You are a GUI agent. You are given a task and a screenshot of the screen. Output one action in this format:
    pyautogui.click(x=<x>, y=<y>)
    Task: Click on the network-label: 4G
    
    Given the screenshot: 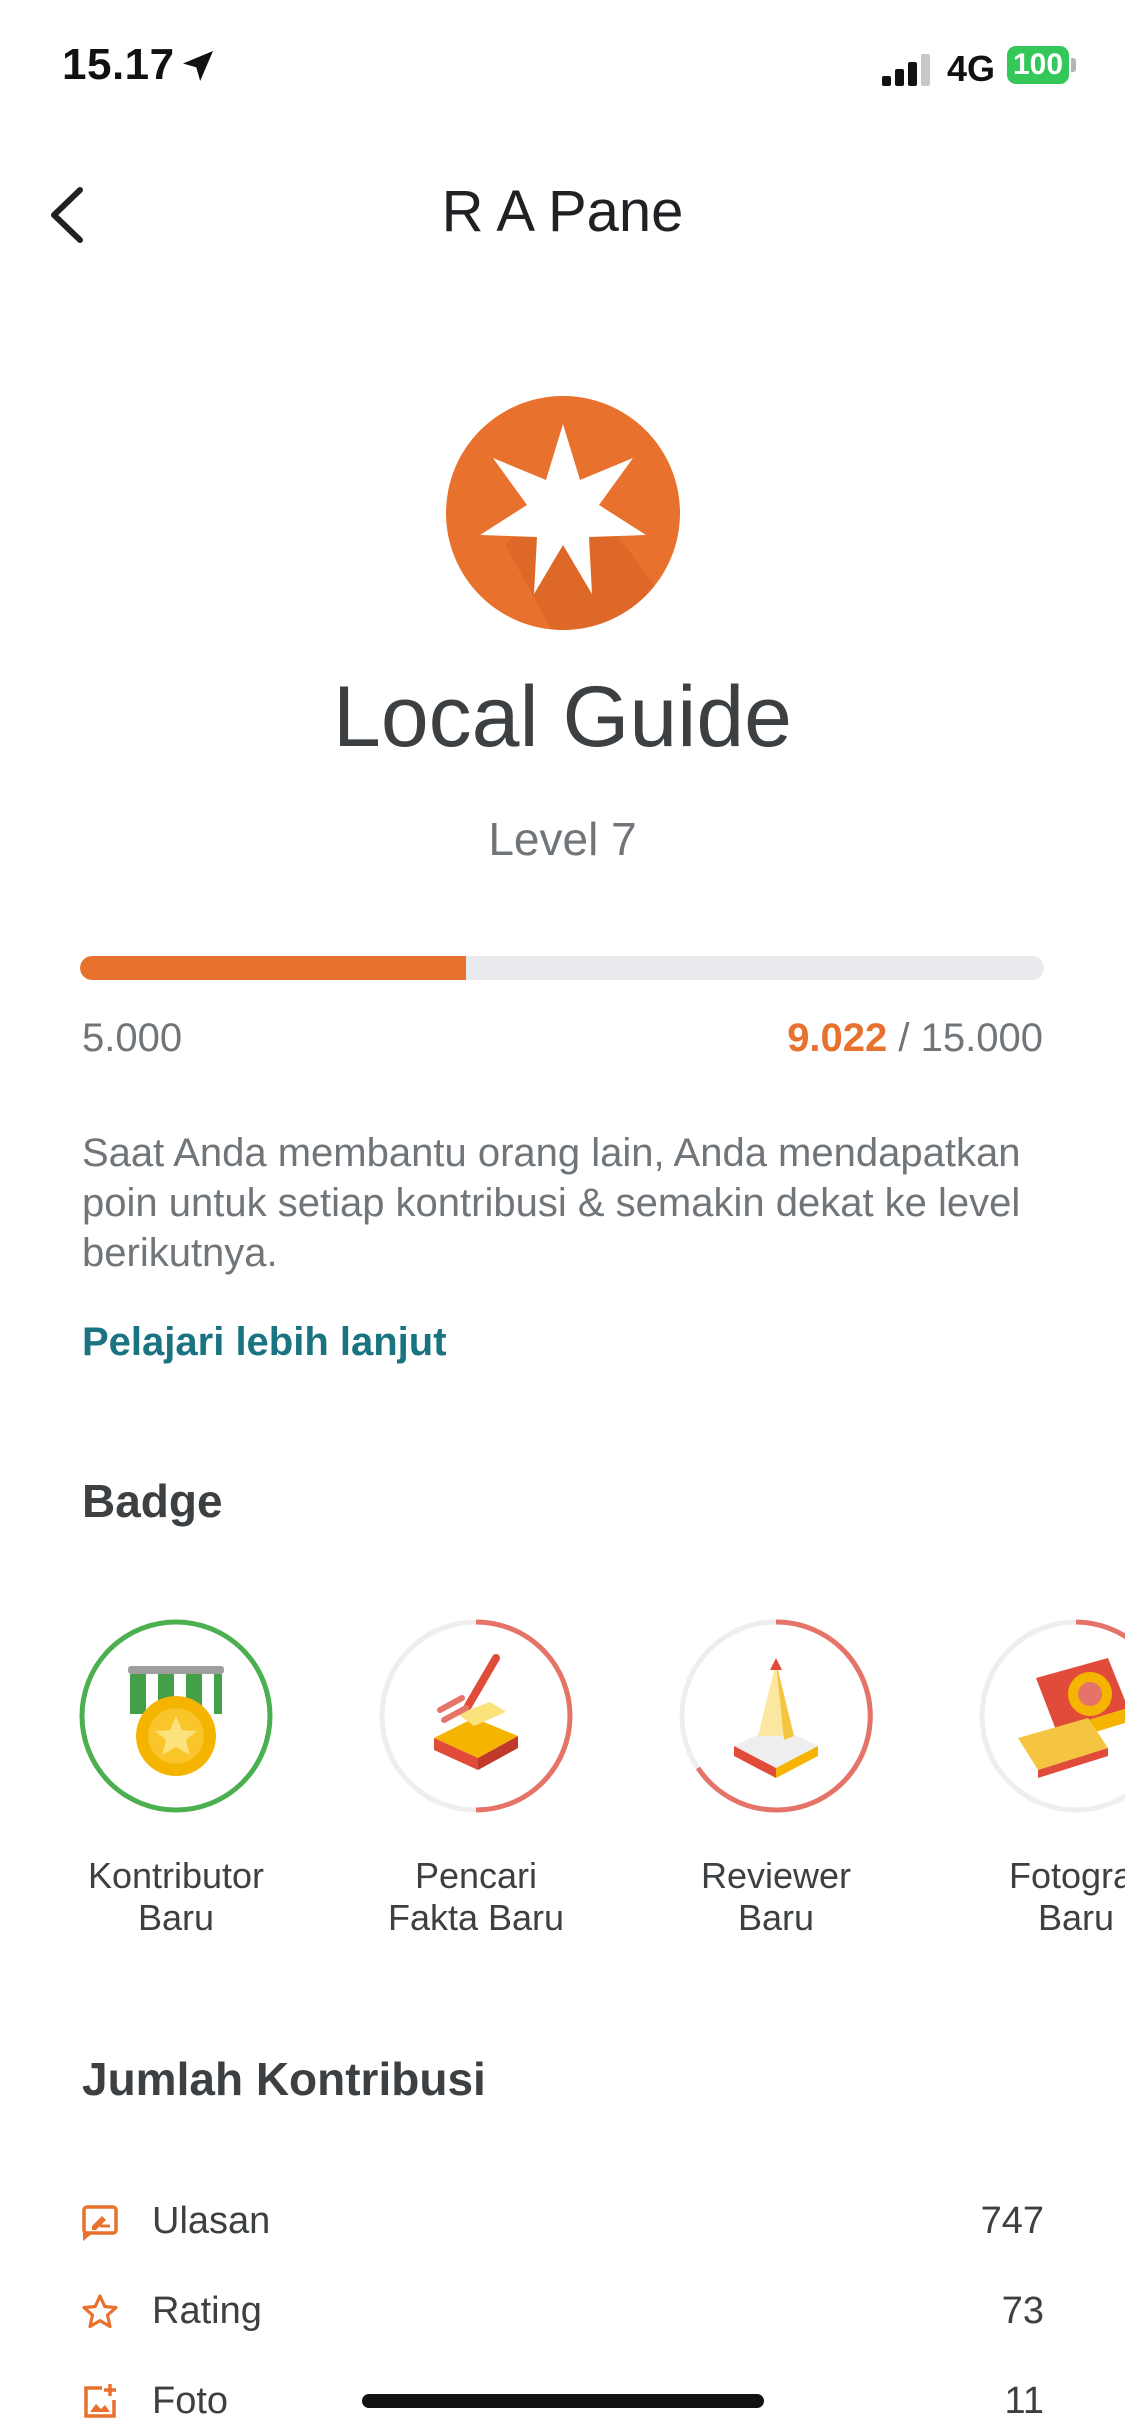 What is the action you would take?
    pyautogui.click(x=971, y=68)
    